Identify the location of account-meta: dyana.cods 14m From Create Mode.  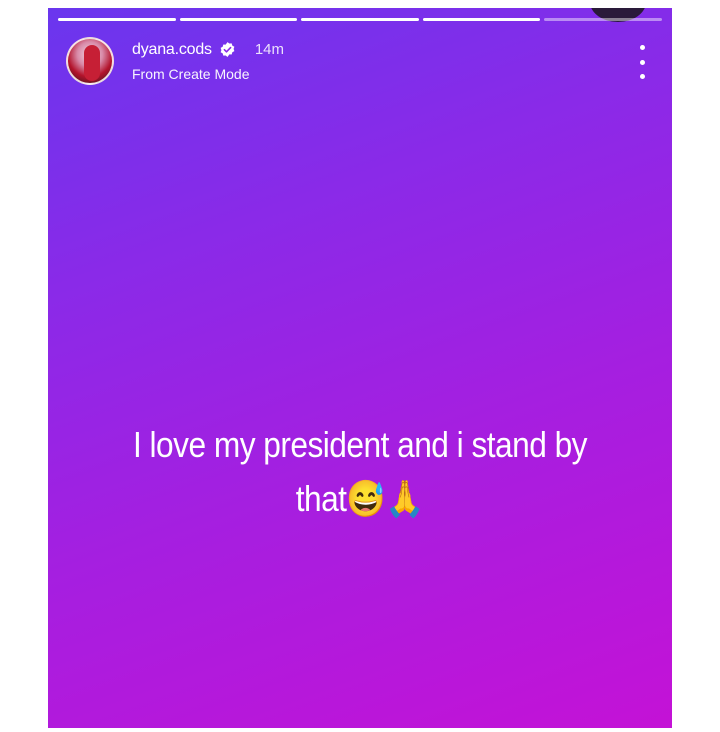
(208, 61).